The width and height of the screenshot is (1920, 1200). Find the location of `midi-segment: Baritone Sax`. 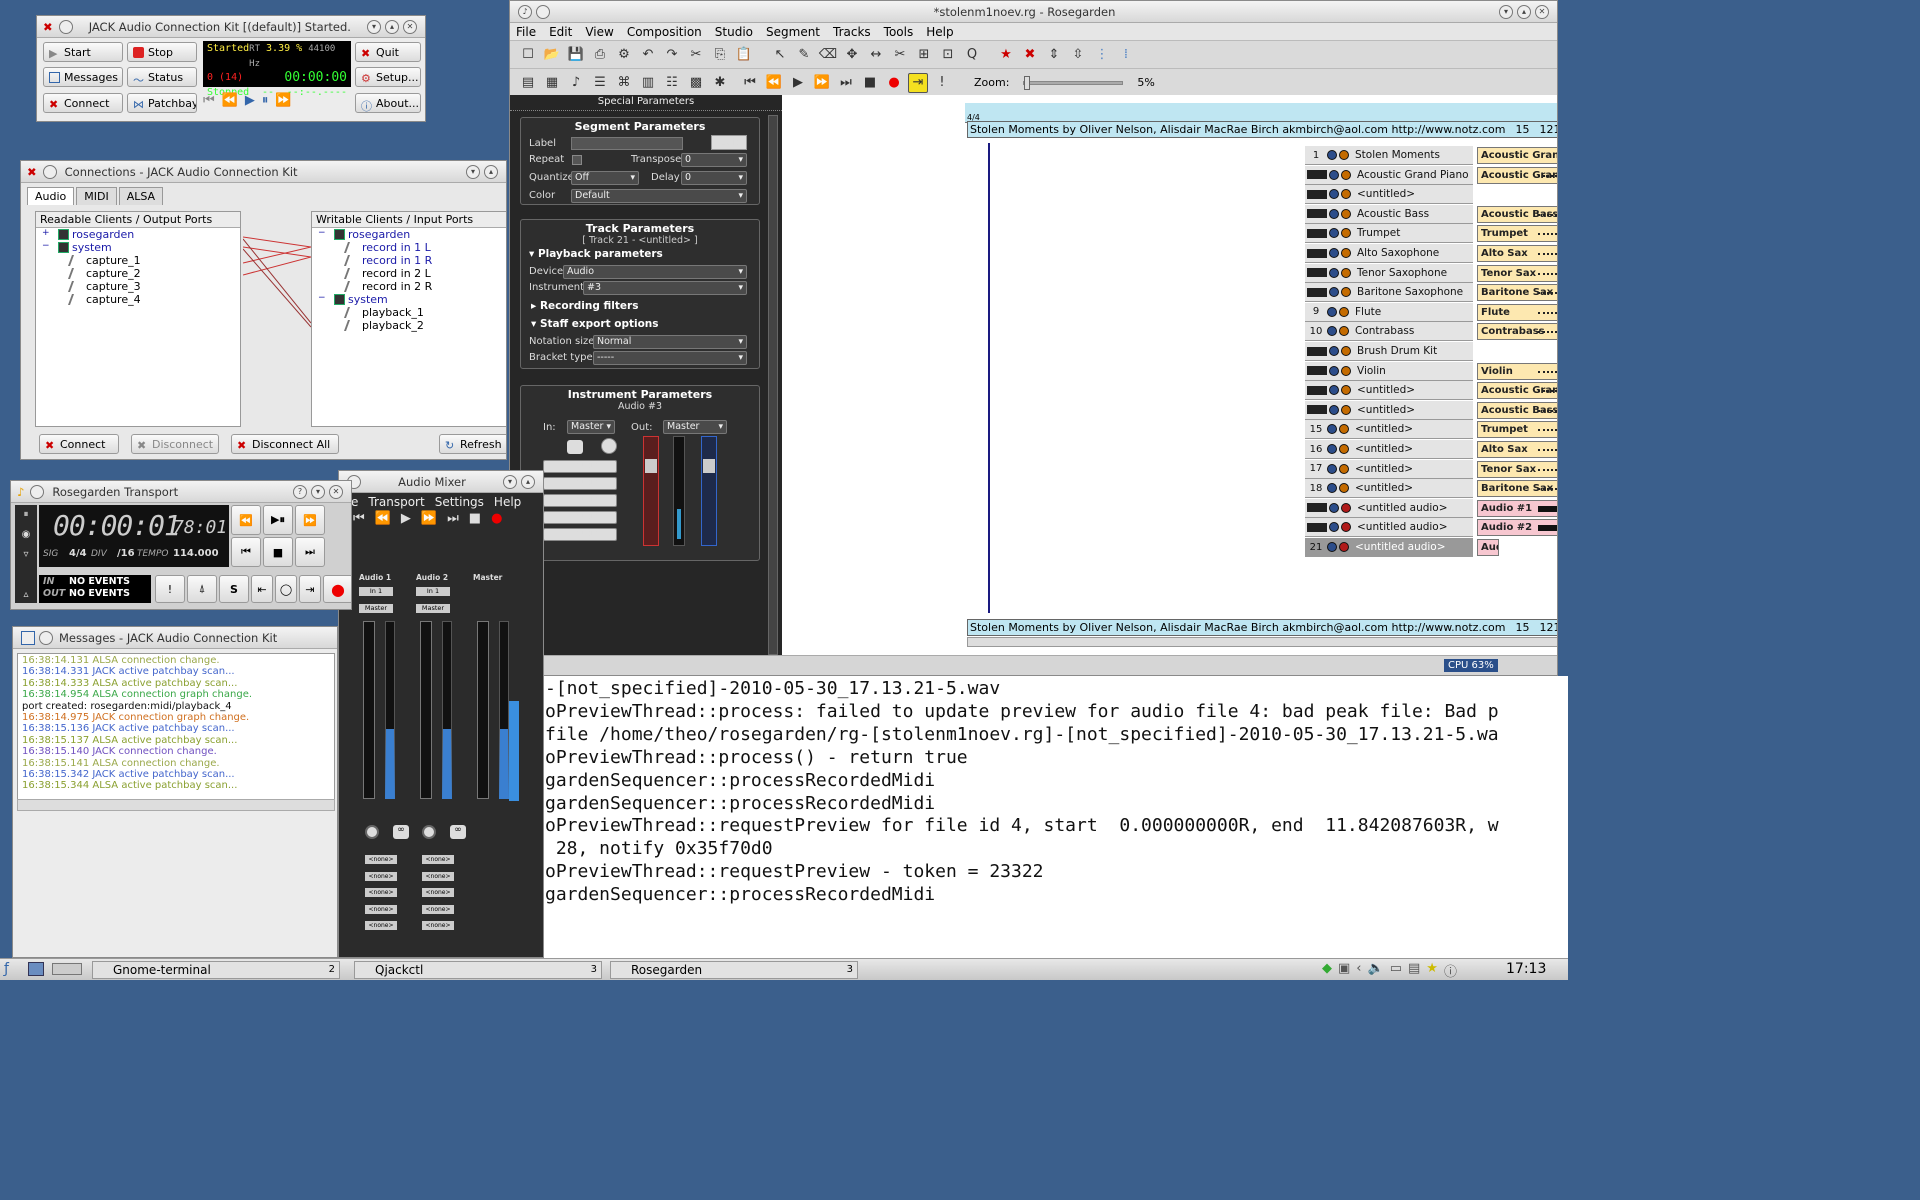

midi-segment: Baritone Sax is located at coordinates (1517, 293).